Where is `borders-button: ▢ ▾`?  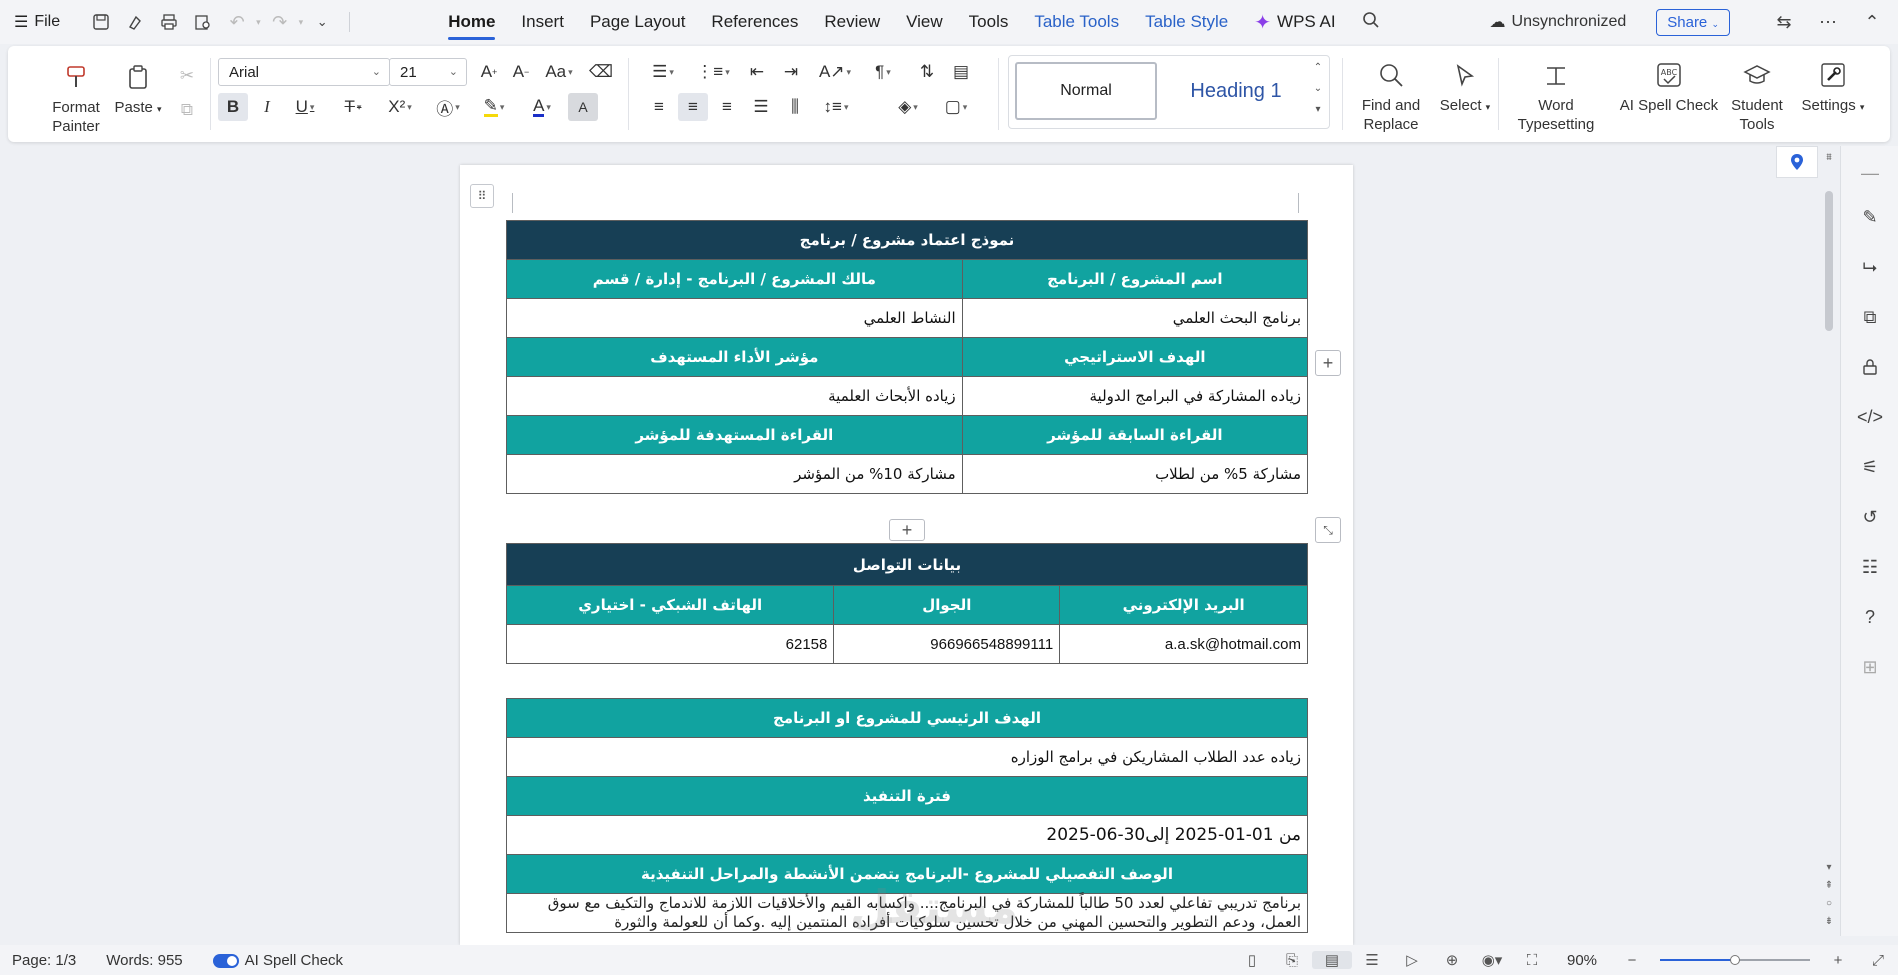 borders-button: ▢ ▾ is located at coordinates (956, 107).